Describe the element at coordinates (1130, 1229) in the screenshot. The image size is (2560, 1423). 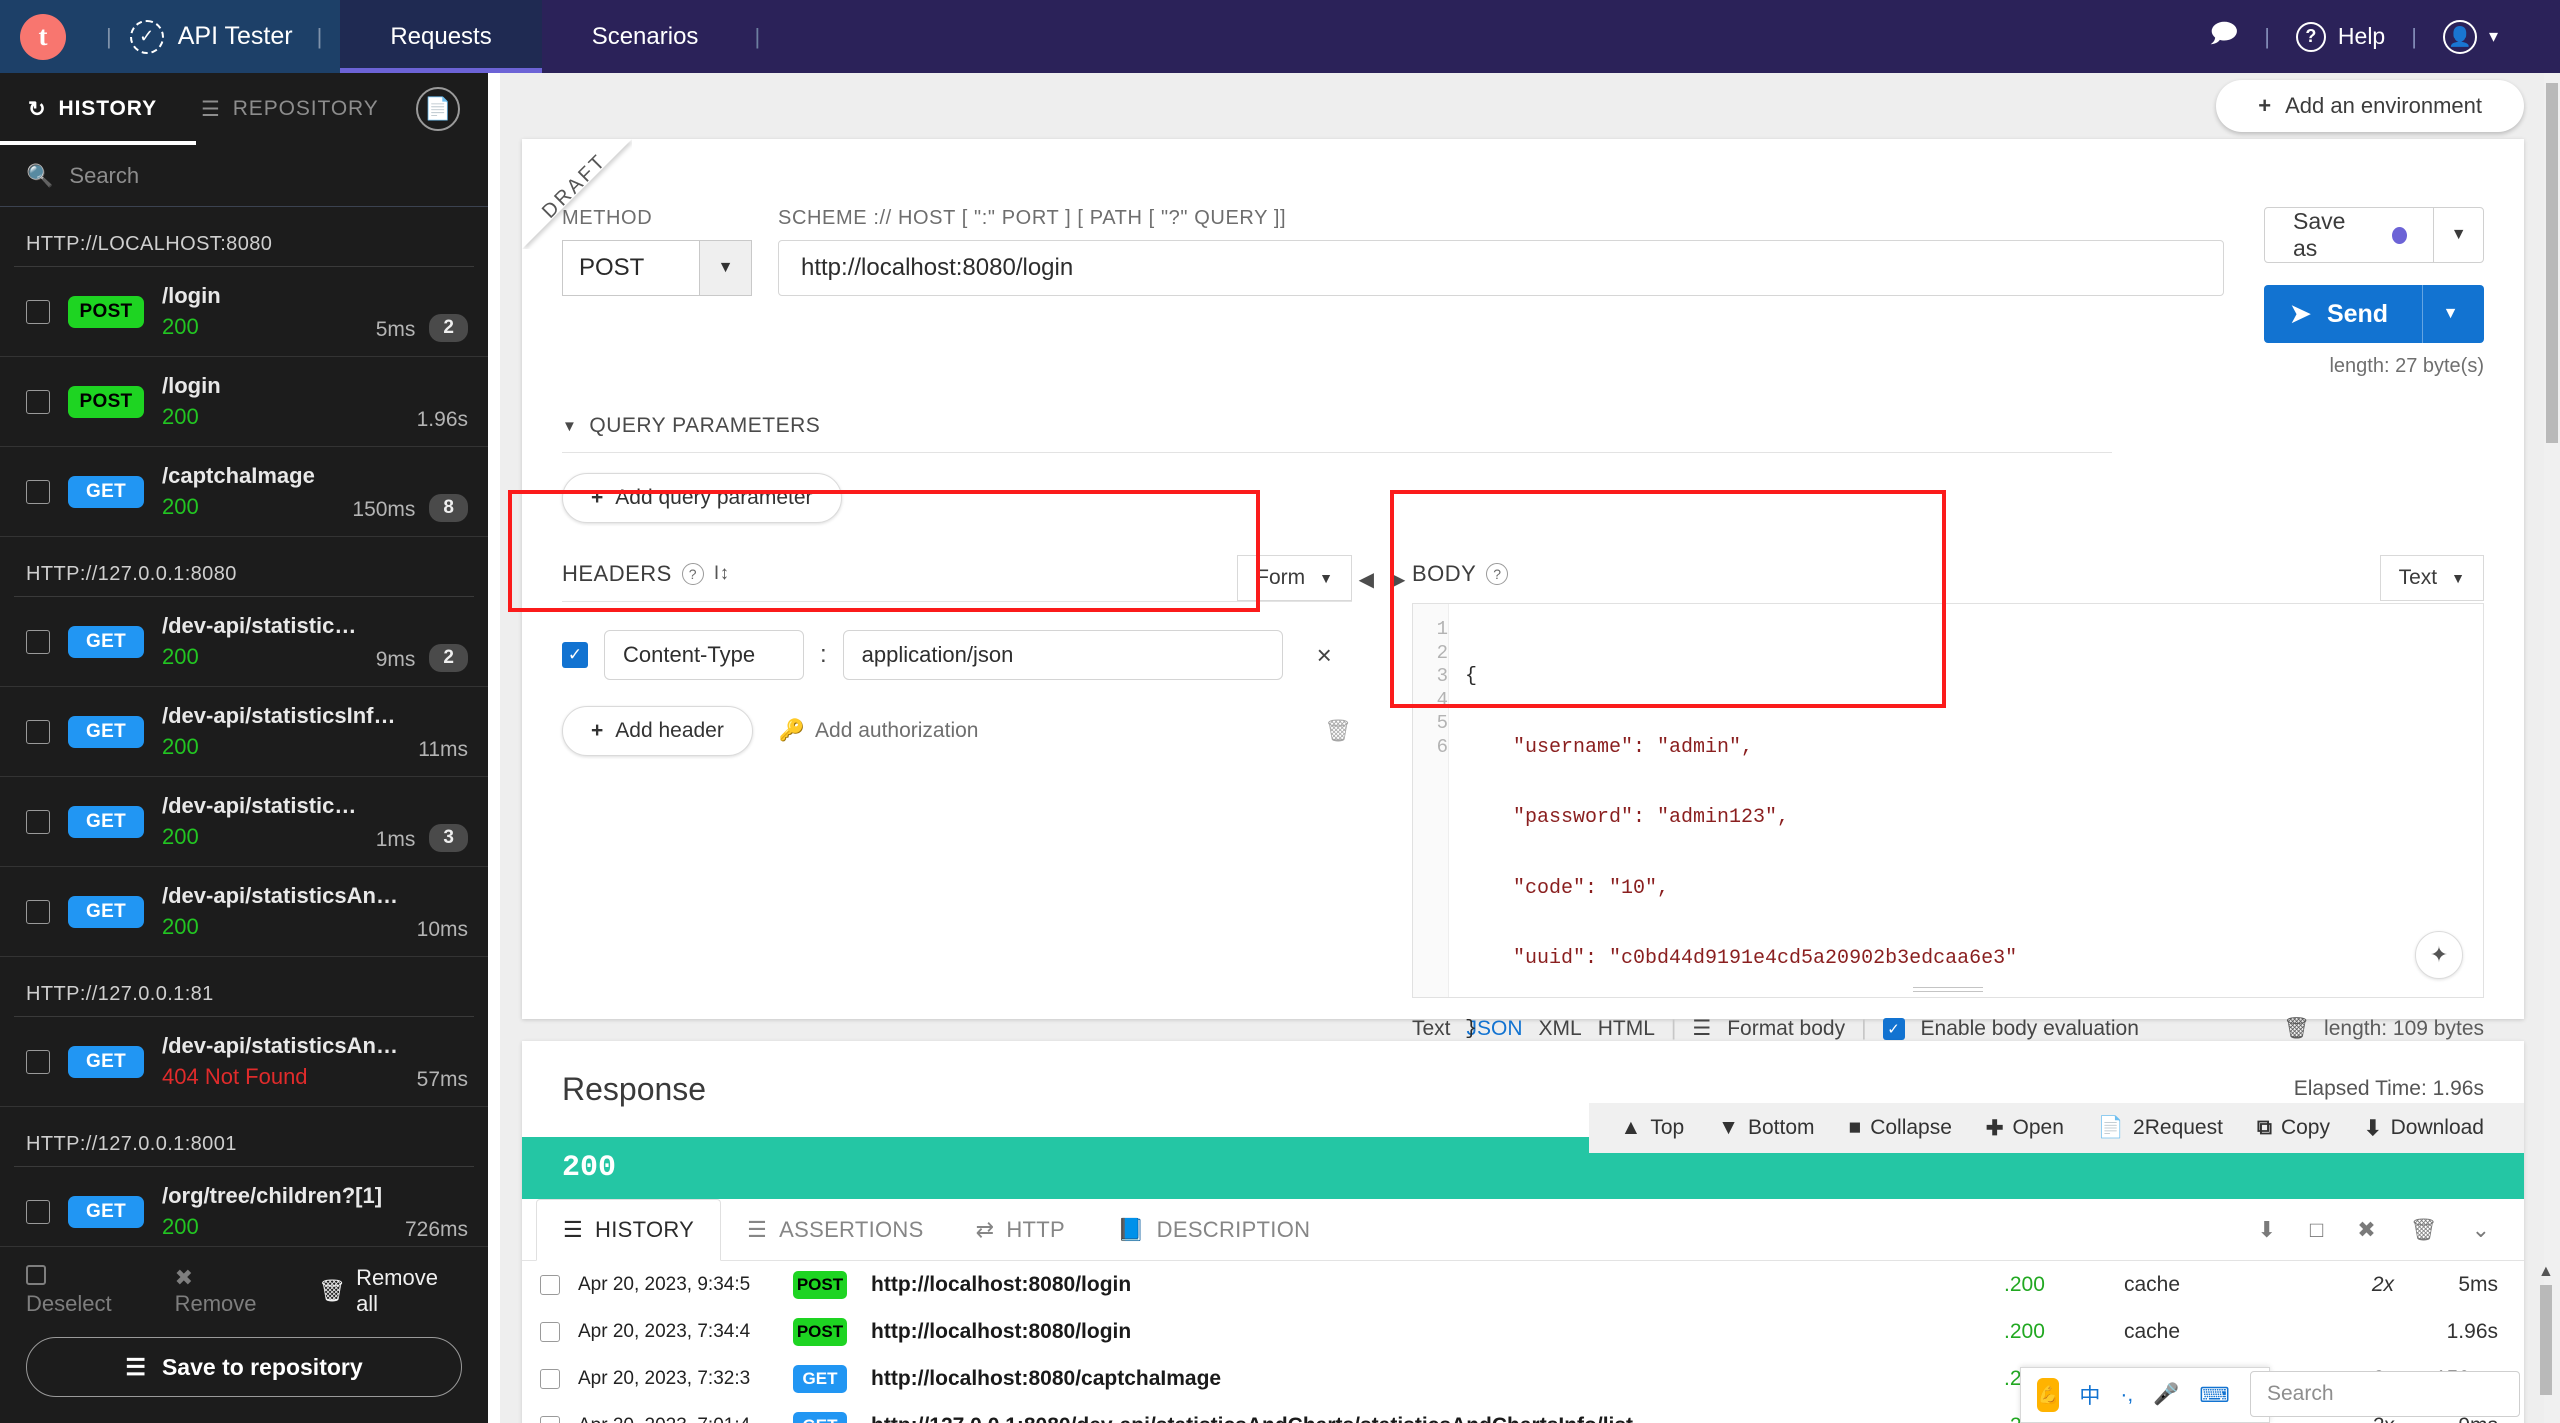
I see `book-icon: 📘` at that location.